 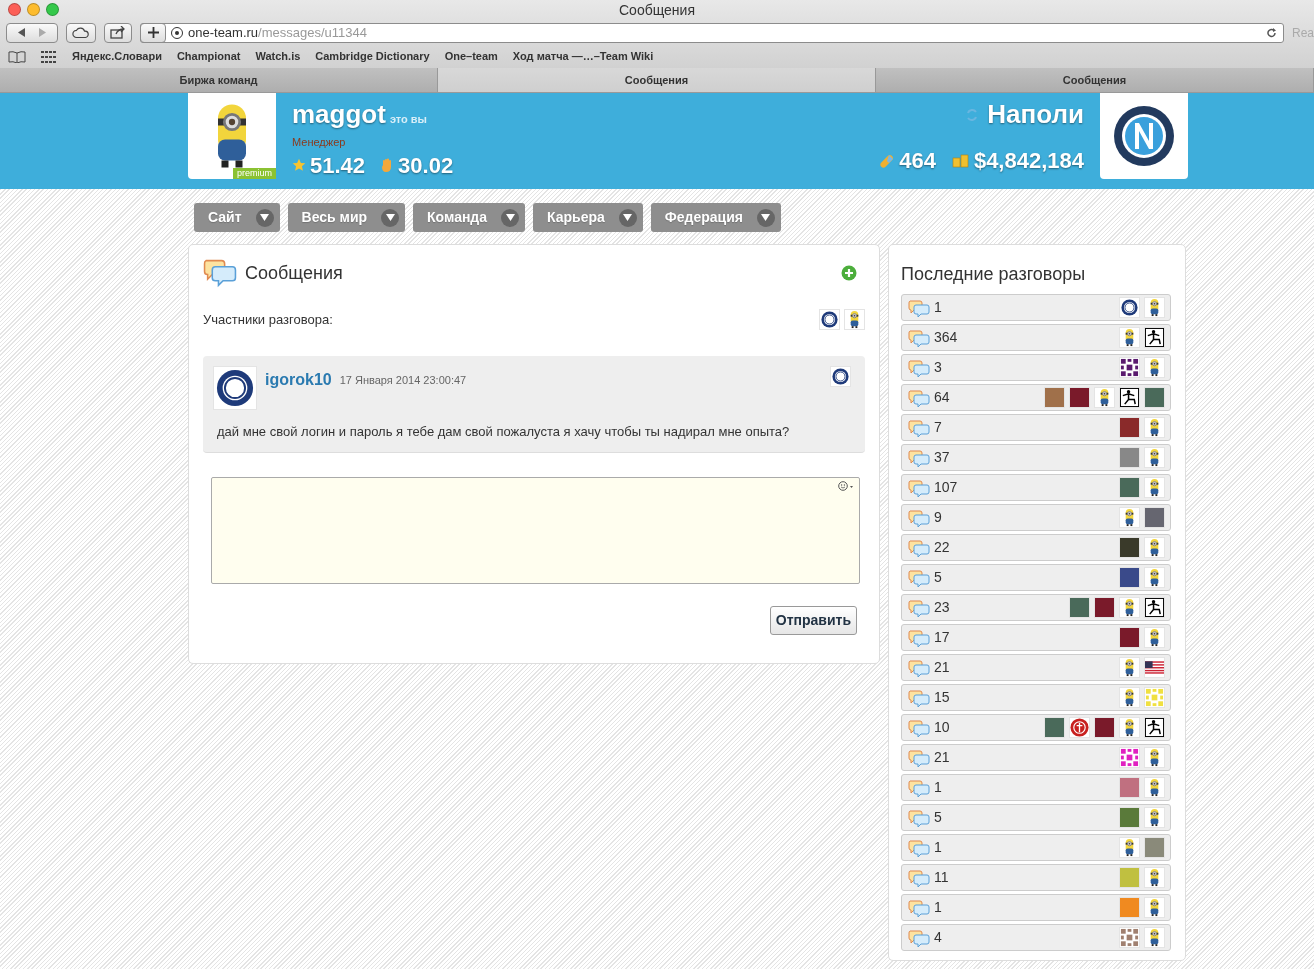 What do you see at coordinates (17, 56) in the screenshot?
I see `book-icon` at bounding box center [17, 56].